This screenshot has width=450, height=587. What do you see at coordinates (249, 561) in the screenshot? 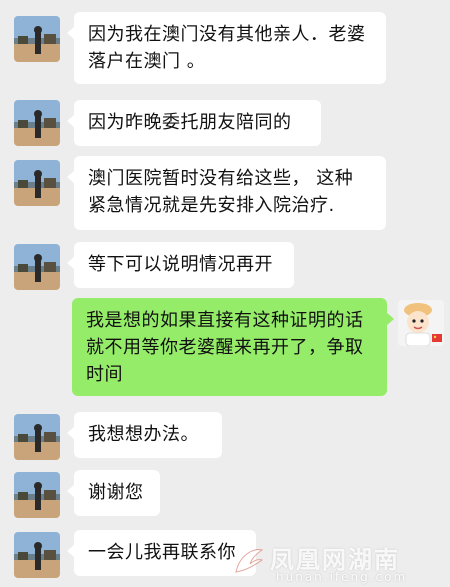
I see `phoenix-logo-icon` at bounding box center [249, 561].